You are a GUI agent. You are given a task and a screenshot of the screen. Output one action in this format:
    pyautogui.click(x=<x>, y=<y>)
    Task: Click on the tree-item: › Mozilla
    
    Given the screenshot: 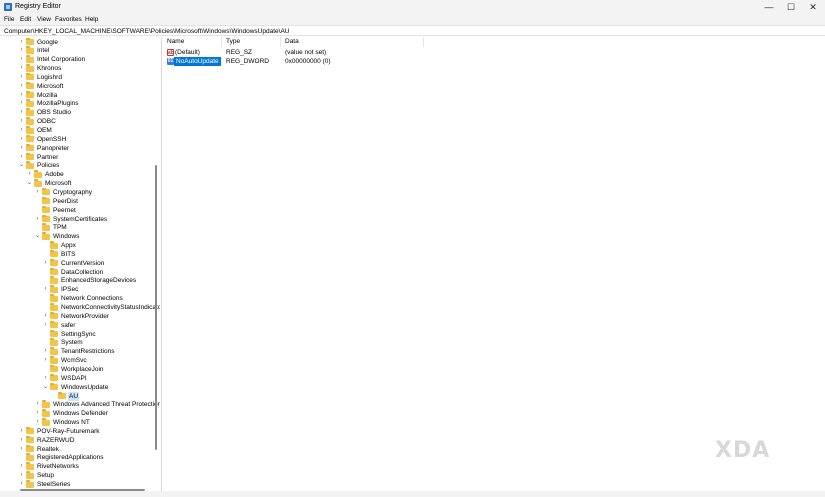 What is the action you would take?
    pyautogui.click(x=88, y=95)
    